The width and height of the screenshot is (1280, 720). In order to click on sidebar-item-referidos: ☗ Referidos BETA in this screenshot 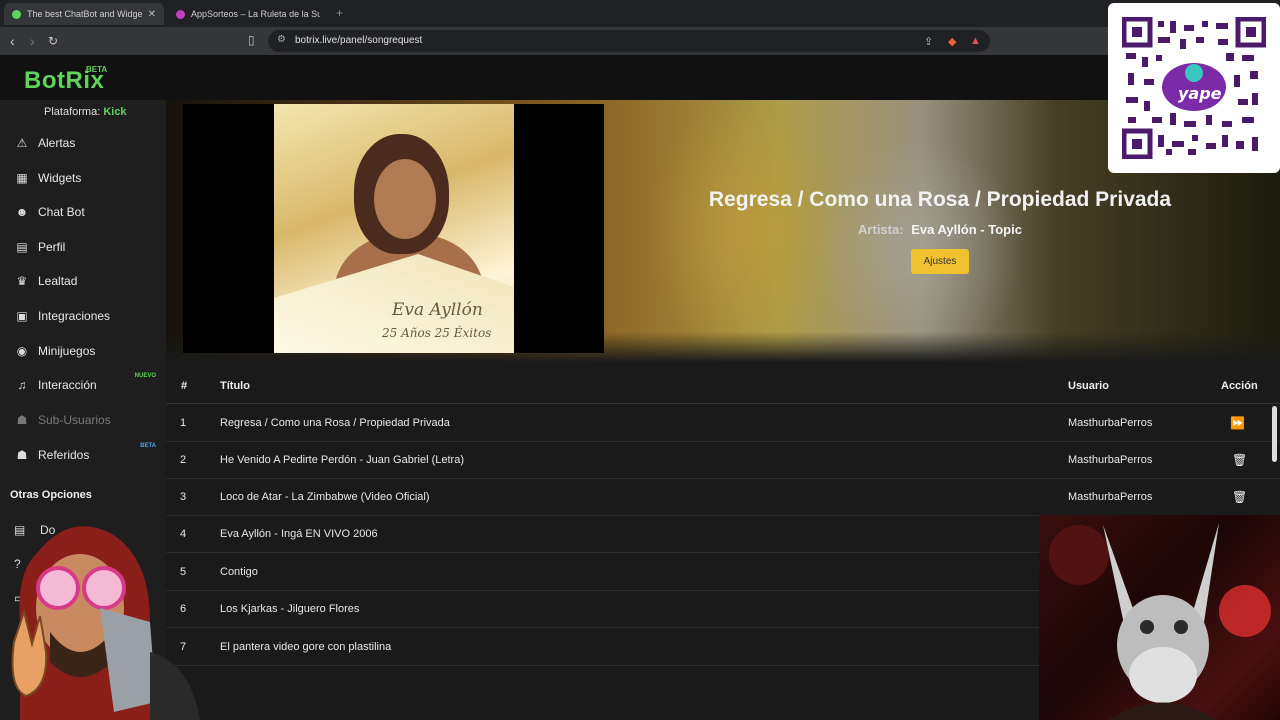, I will do `click(83, 455)`.